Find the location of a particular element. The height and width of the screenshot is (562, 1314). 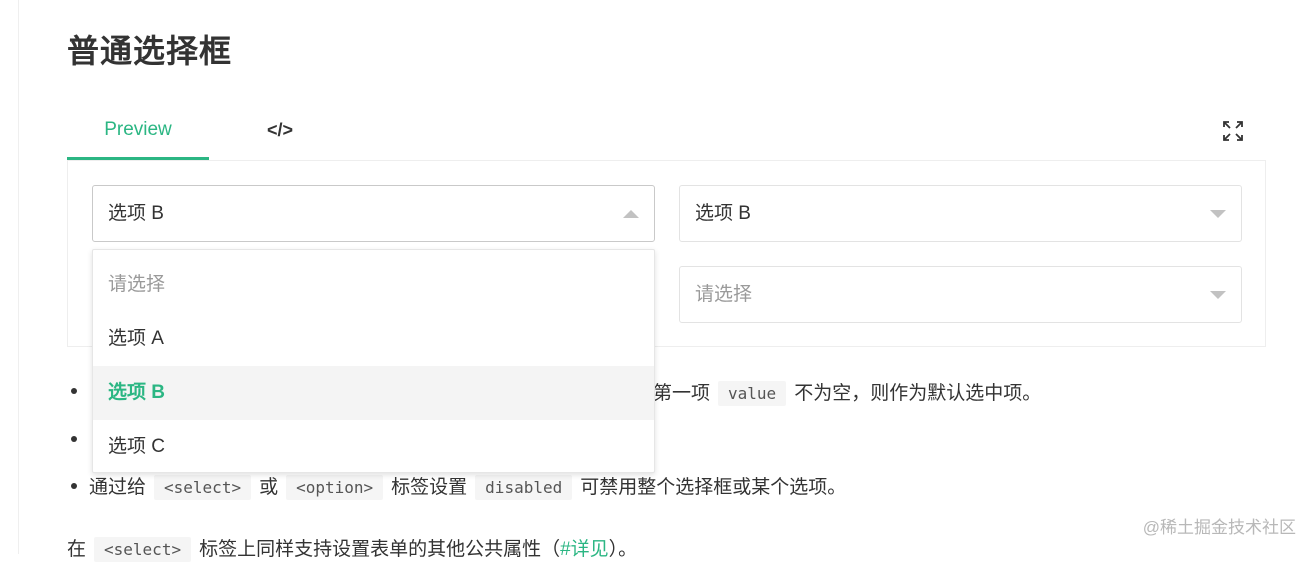

code-option: <option> is located at coordinates (335, 487).